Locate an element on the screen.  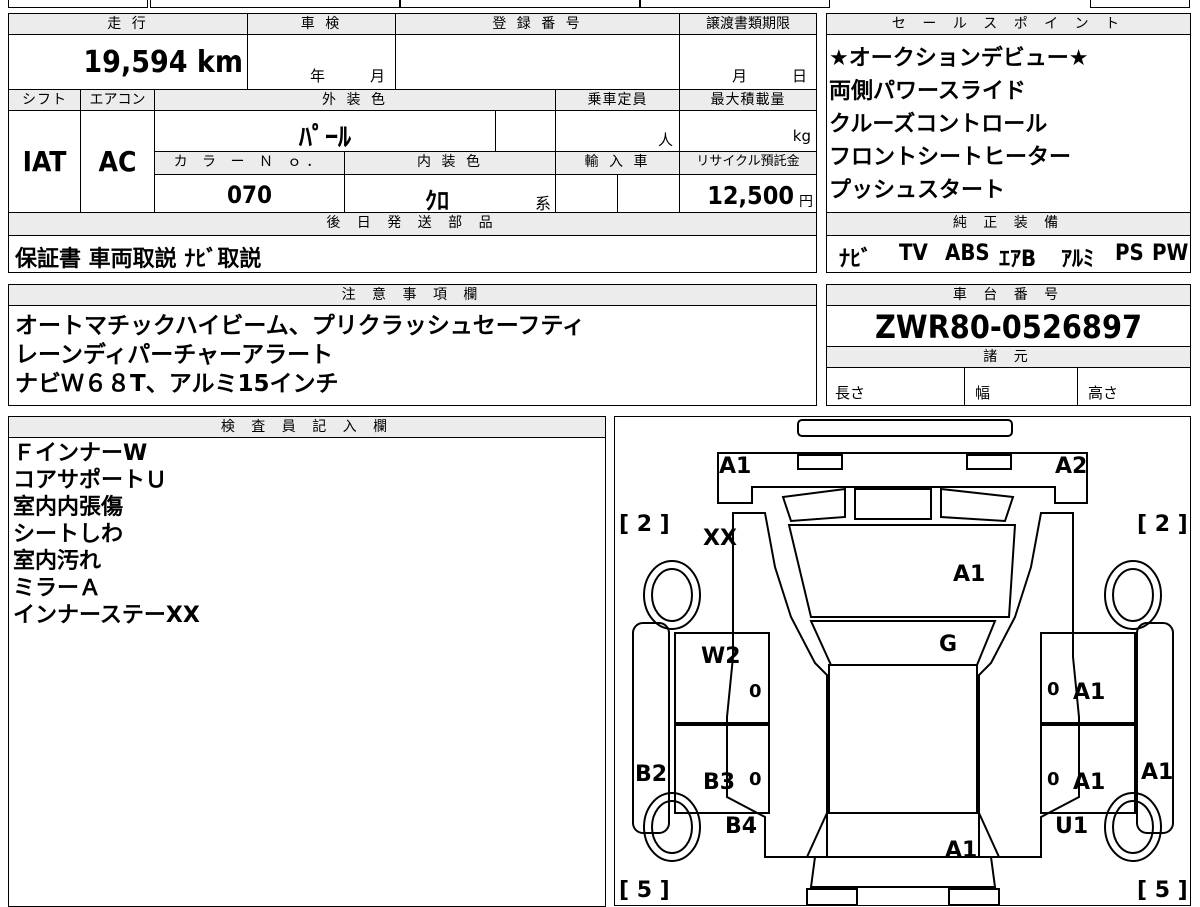
later-parts-text: 保証書 車両取説 ﾅﾋﾞ取説 is located at coordinates (138, 259).